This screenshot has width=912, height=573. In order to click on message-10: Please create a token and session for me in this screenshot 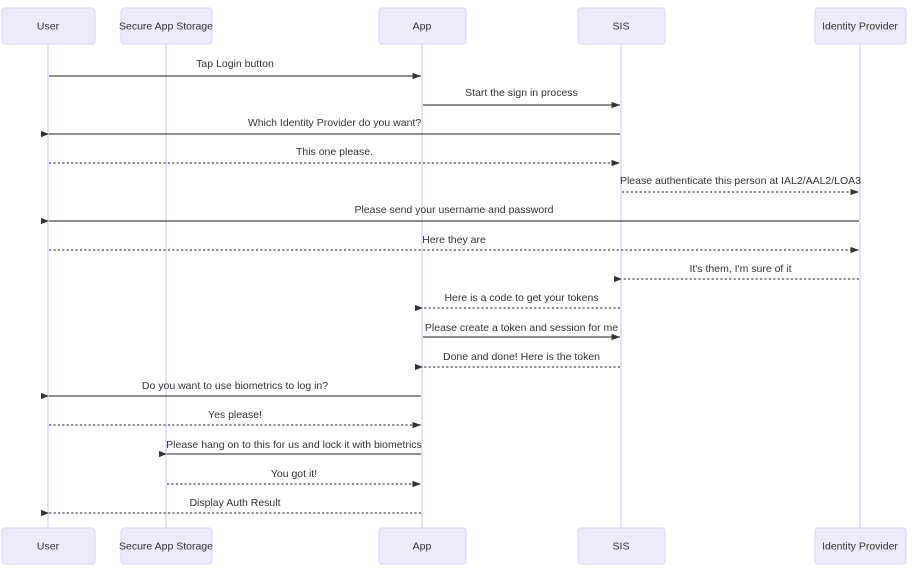, I will do `click(521, 331)`.